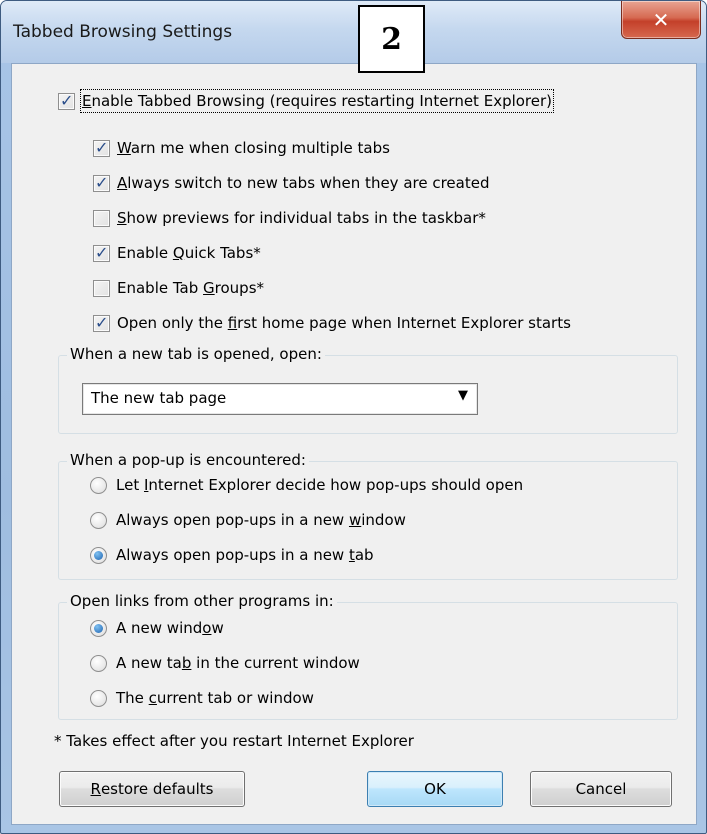 This screenshot has height=834, width=707. I want to click on popup-new-window-radio, so click(98, 520).